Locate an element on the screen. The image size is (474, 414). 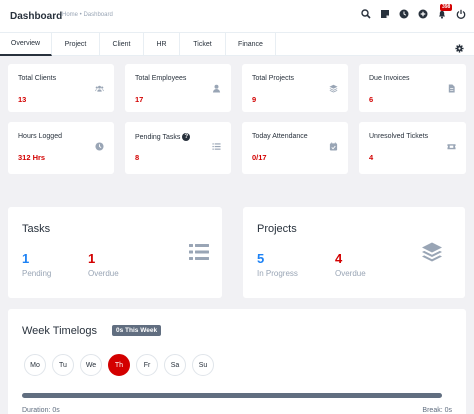
users-icon is located at coordinates (99, 88).